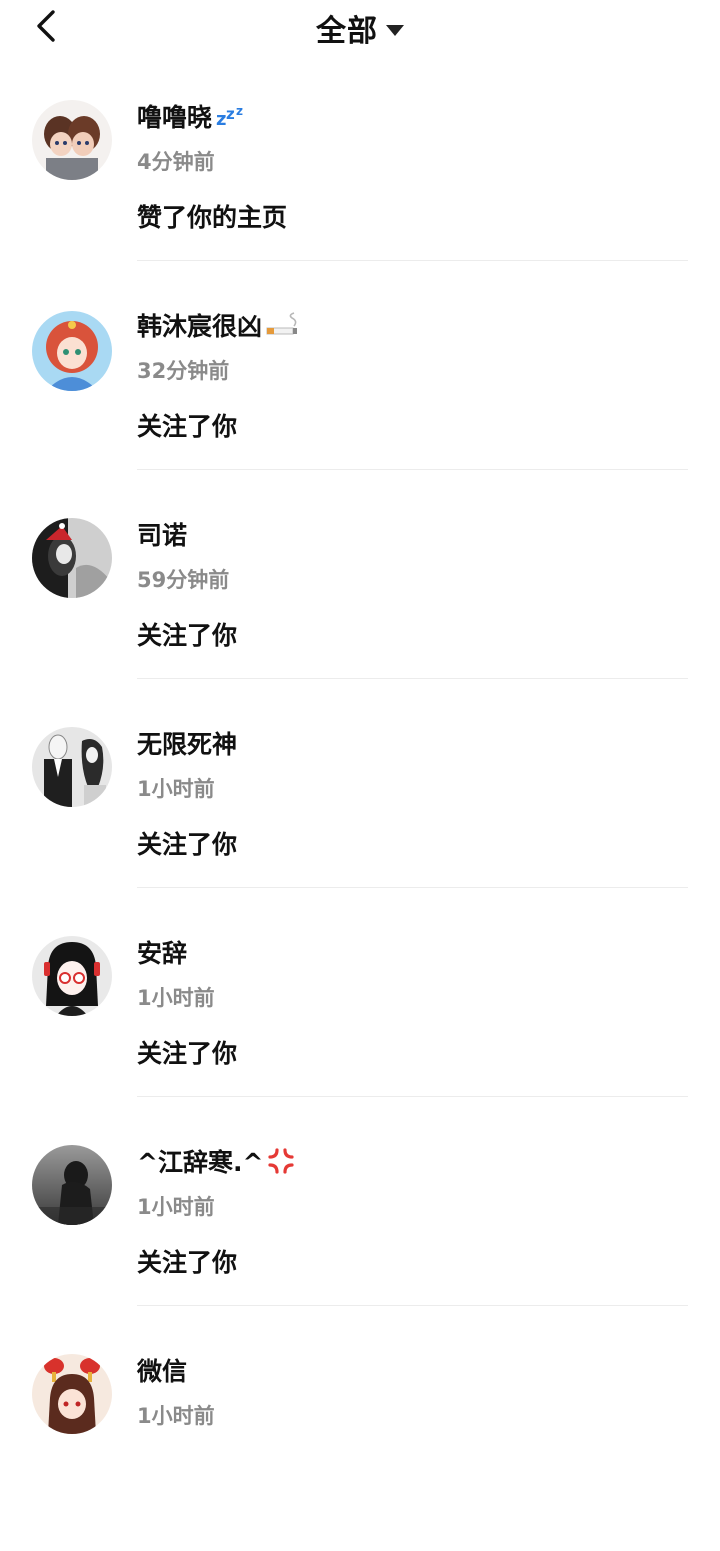 The image size is (720, 1551). What do you see at coordinates (360, 1446) in the screenshot?
I see `notification-item: 微信 1小时前` at bounding box center [360, 1446].